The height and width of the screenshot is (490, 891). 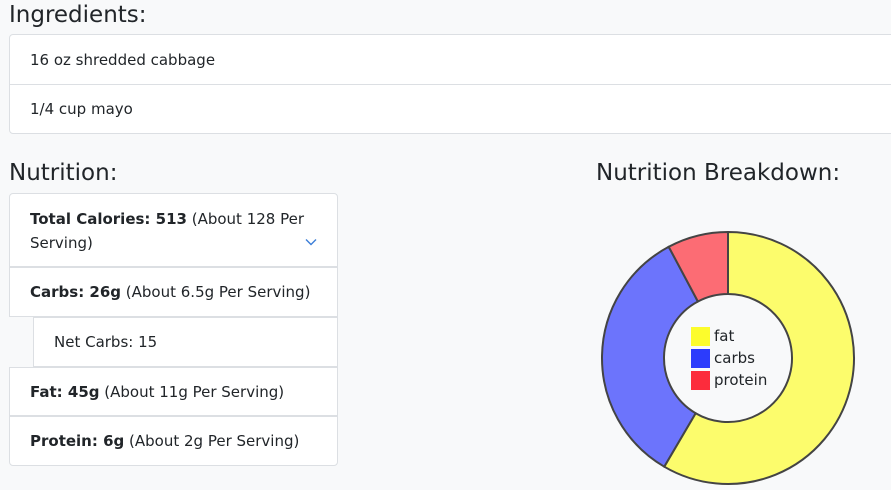 I want to click on protein-label: Protein: 6g, so click(x=77, y=441).